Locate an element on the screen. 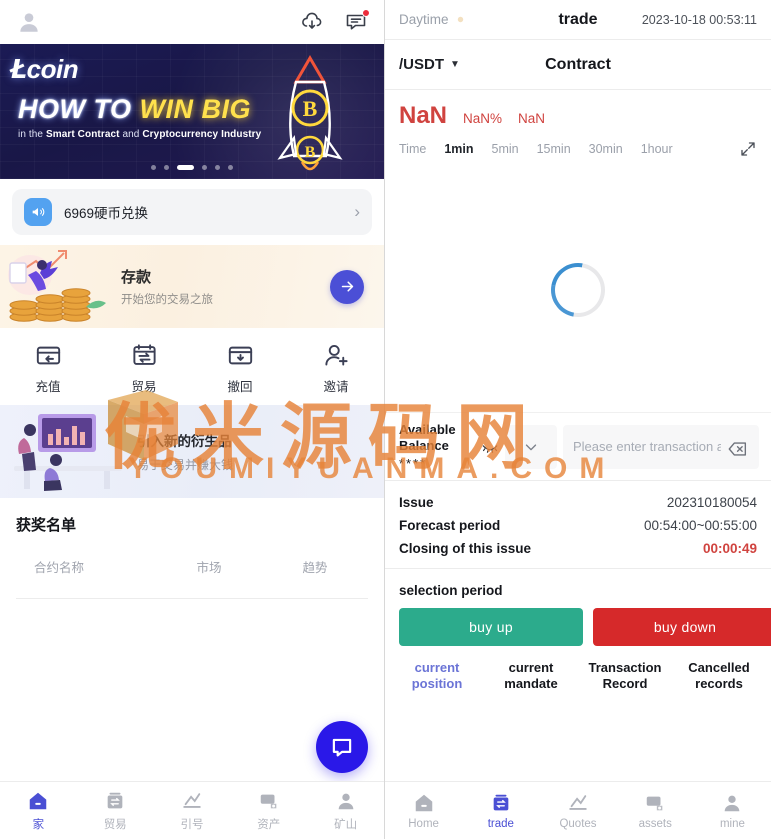  nav-item-quotes: Quotes is located at coordinates (577, 811).